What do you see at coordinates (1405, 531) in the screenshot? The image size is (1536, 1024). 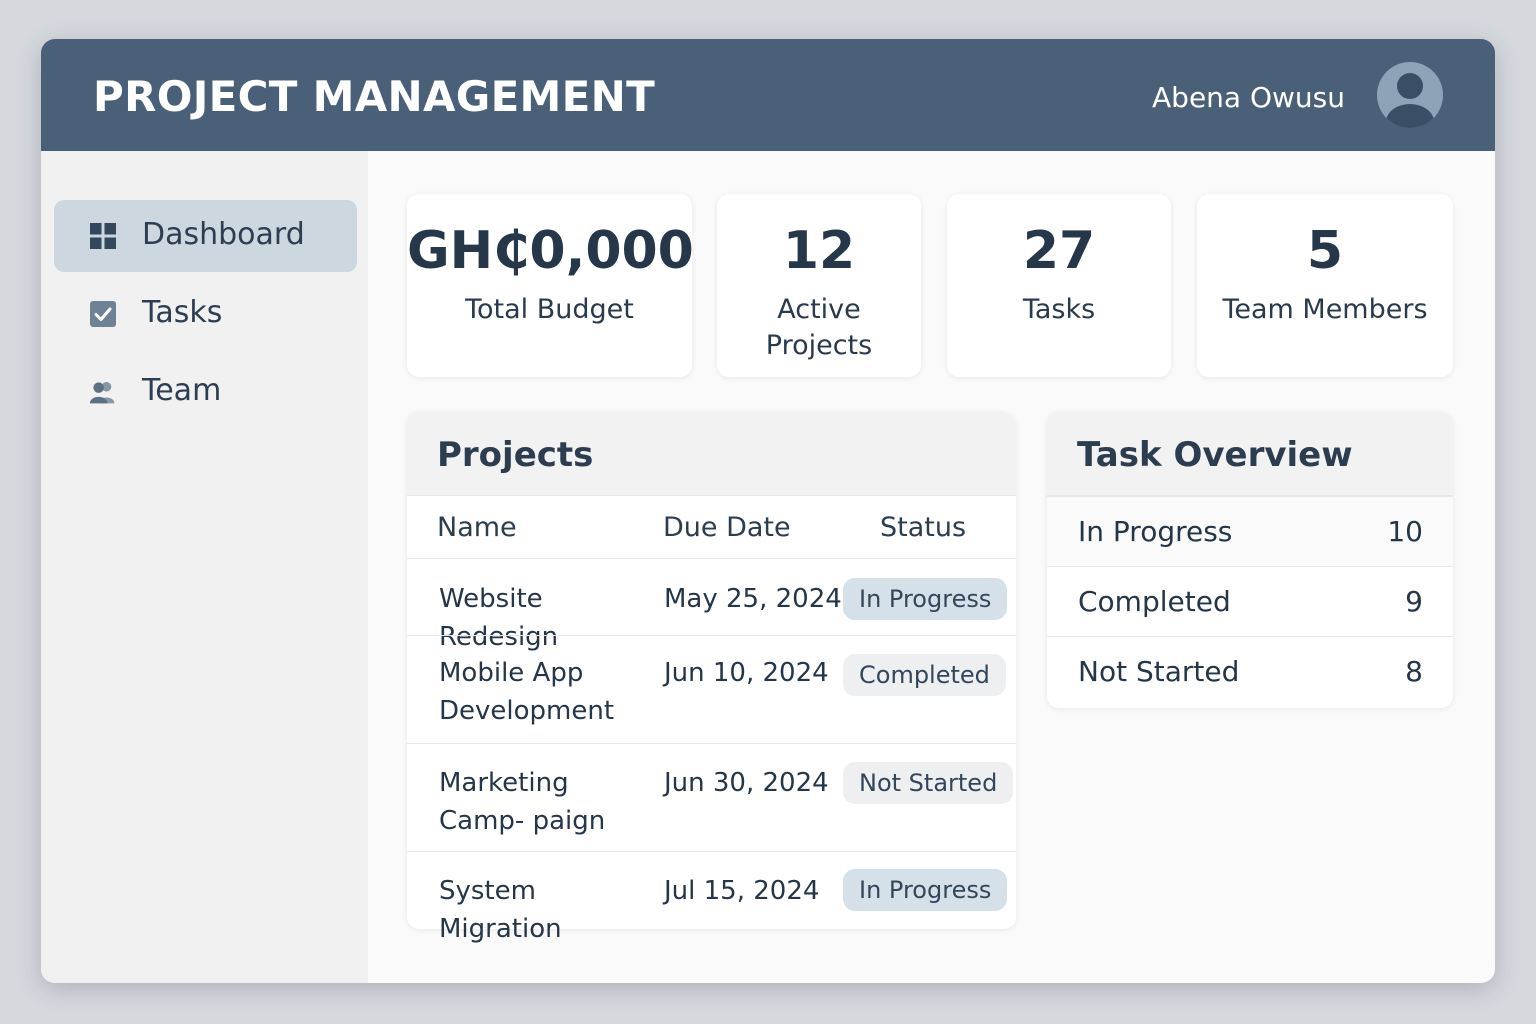 I see `overview-count: 10` at bounding box center [1405, 531].